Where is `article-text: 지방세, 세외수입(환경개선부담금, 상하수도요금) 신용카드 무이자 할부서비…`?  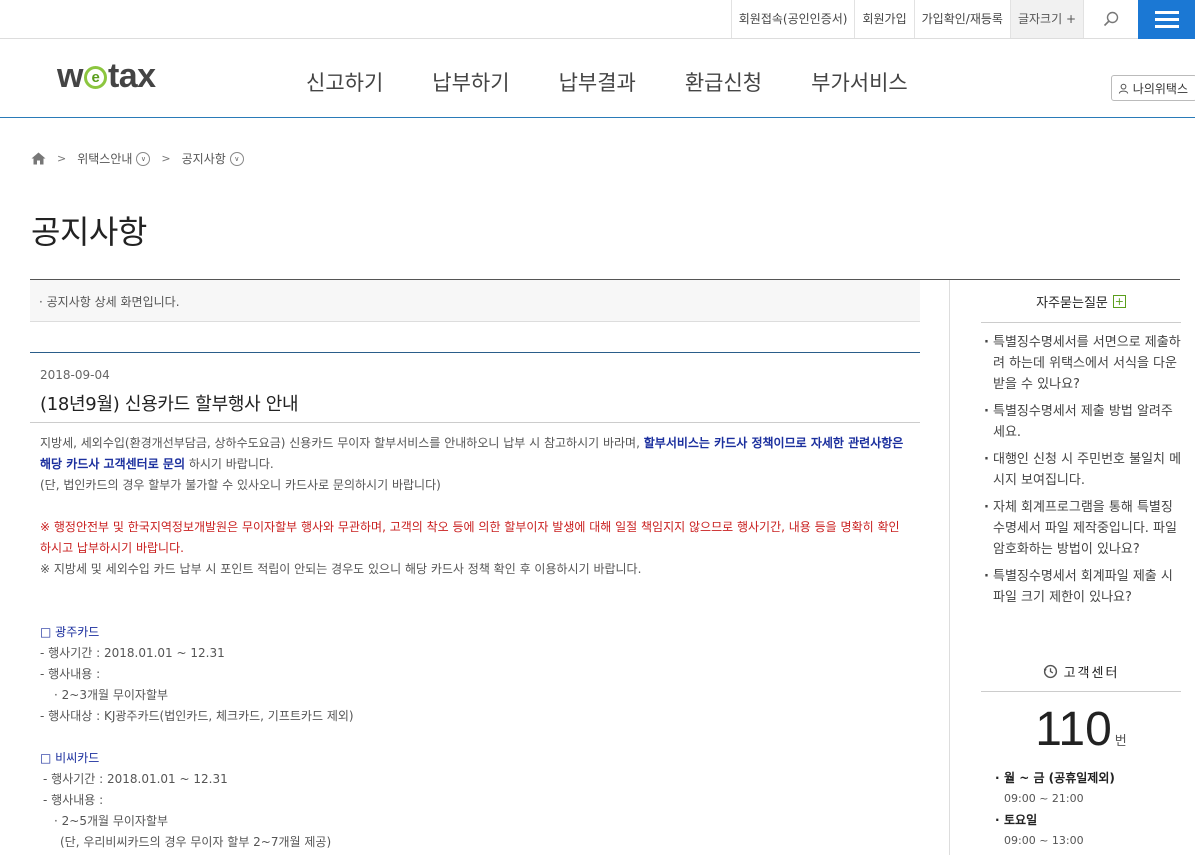
article-text: 지방세, 세외수입(환경개선부담금, 상하수도요금) 신용카드 무이자 할부서비… is located at coordinates (342, 443).